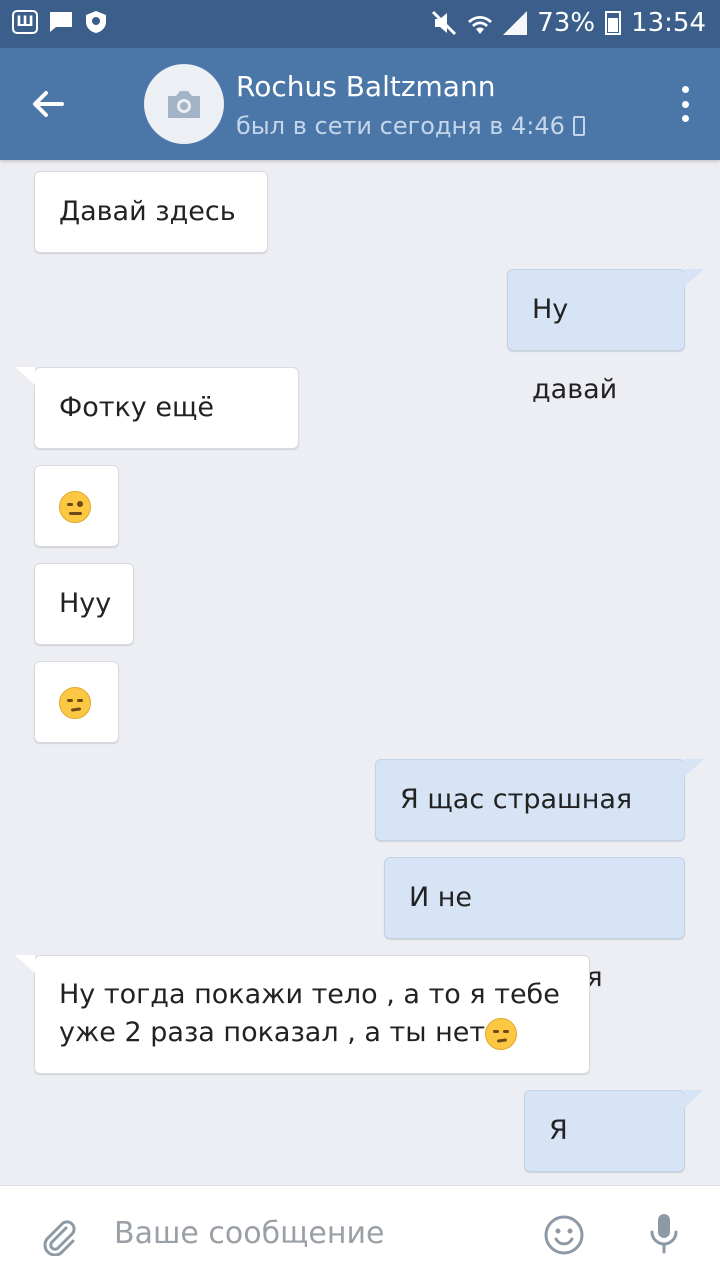 The width and height of the screenshot is (720, 1281). What do you see at coordinates (444, 23) in the screenshot?
I see `mute-icon` at bounding box center [444, 23].